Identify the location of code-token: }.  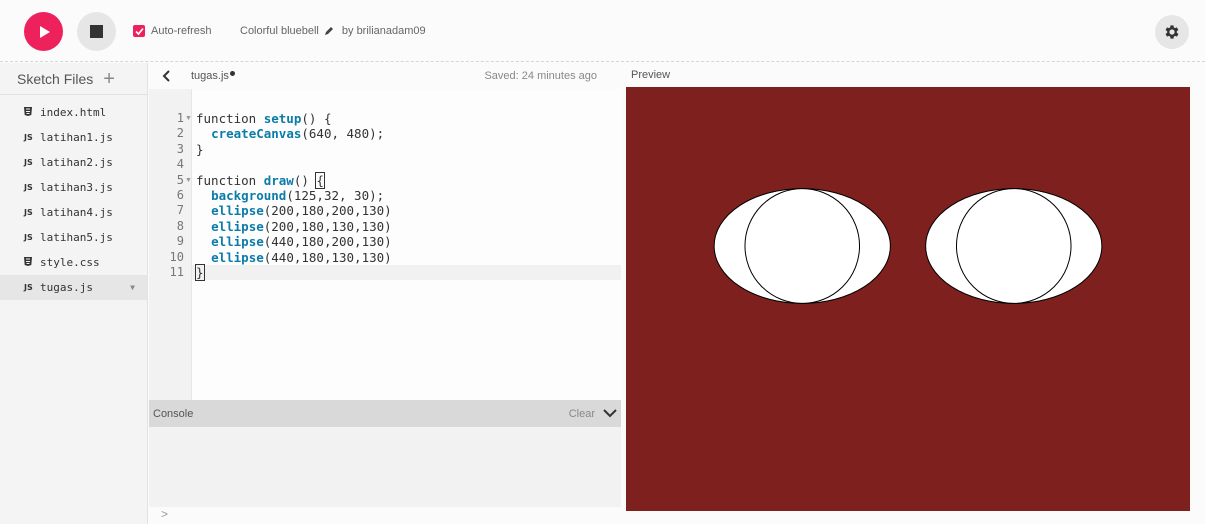
(200, 149).